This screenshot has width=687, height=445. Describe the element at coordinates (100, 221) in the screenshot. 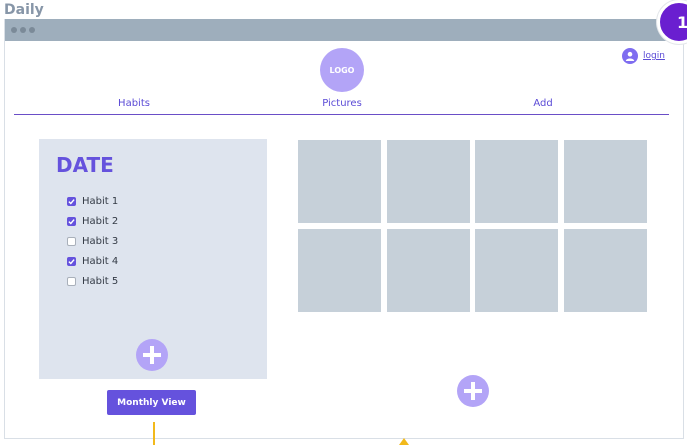

I see `habit-label: Habit 2` at that location.